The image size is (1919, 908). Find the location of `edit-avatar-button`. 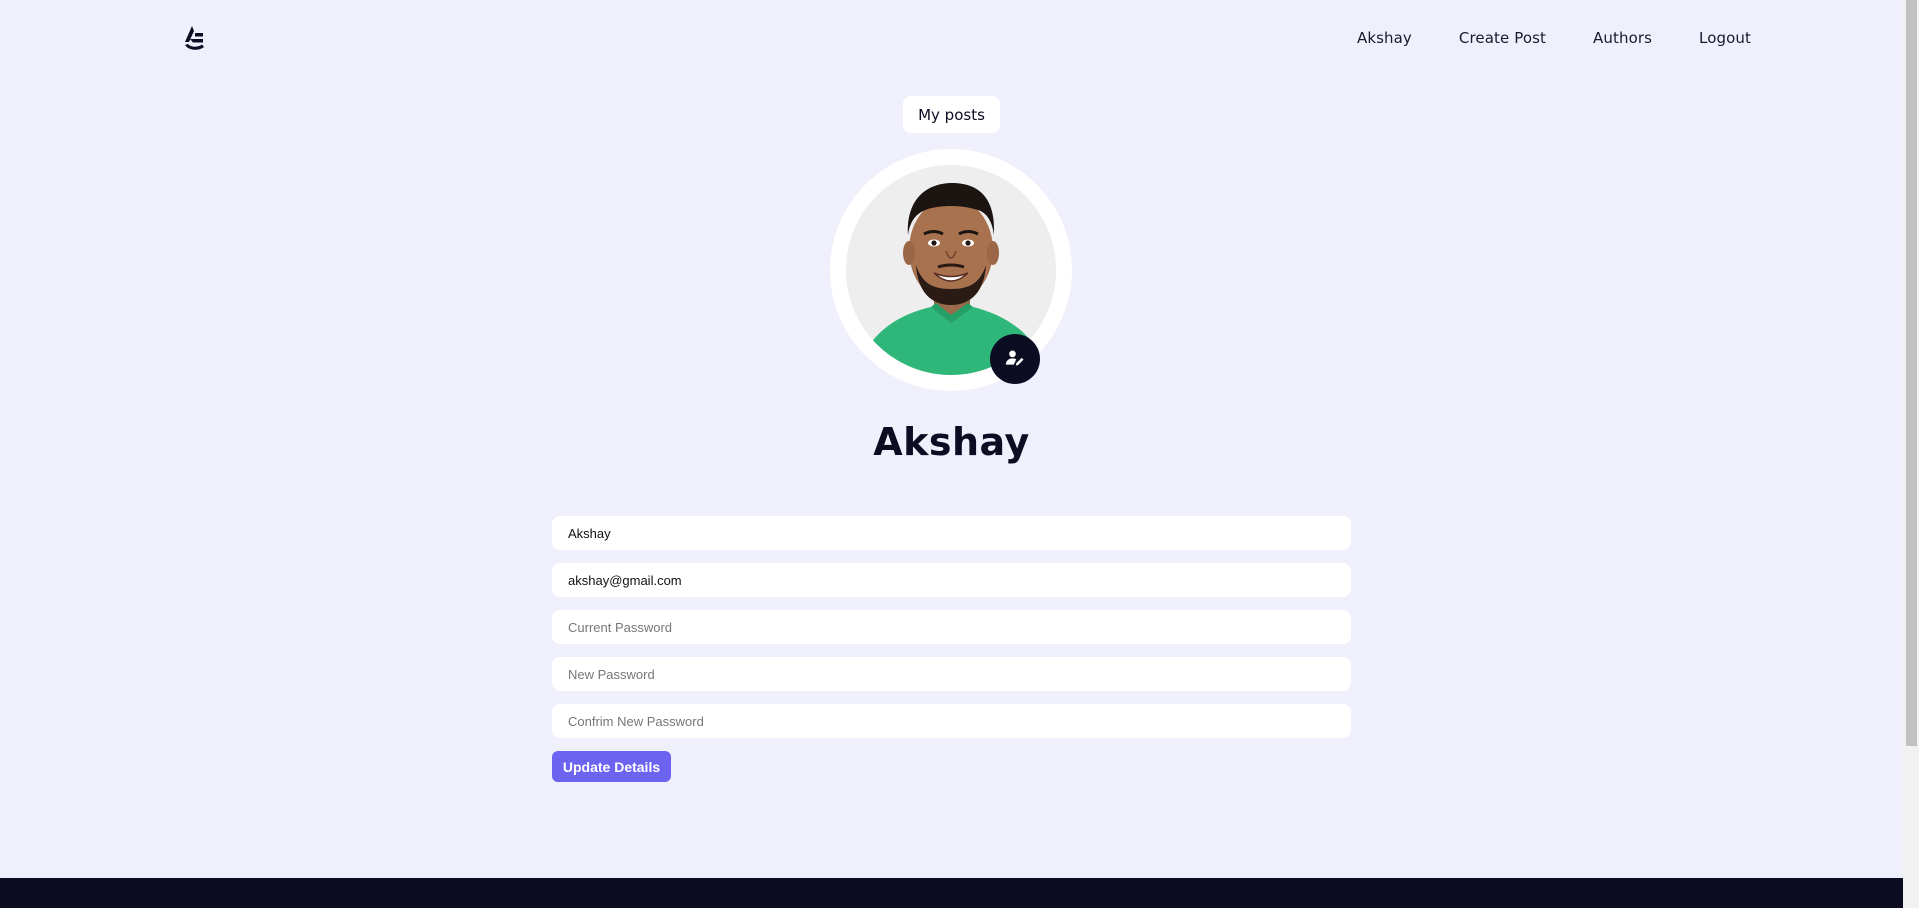

edit-avatar-button is located at coordinates (1015, 359).